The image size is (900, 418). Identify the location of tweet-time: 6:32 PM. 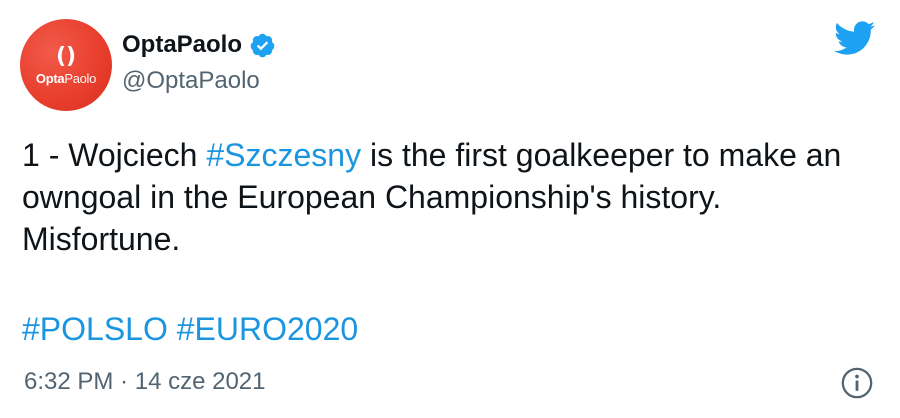
(69, 381).